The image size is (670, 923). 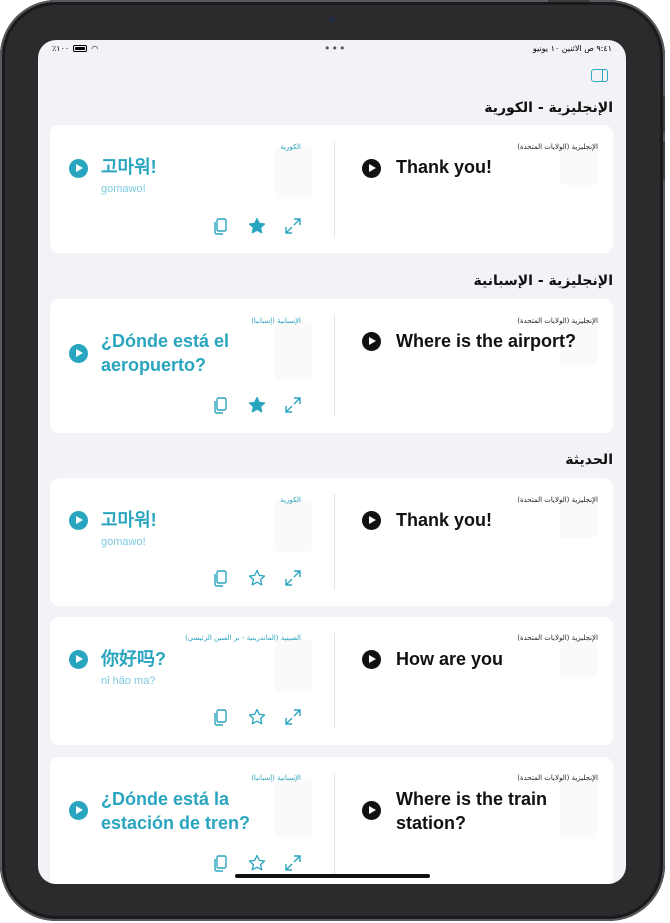 What do you see at coordinates (95, 48) in the screenshot?
I see `wifi-icon: ◠` at bounding box center [95, 48].